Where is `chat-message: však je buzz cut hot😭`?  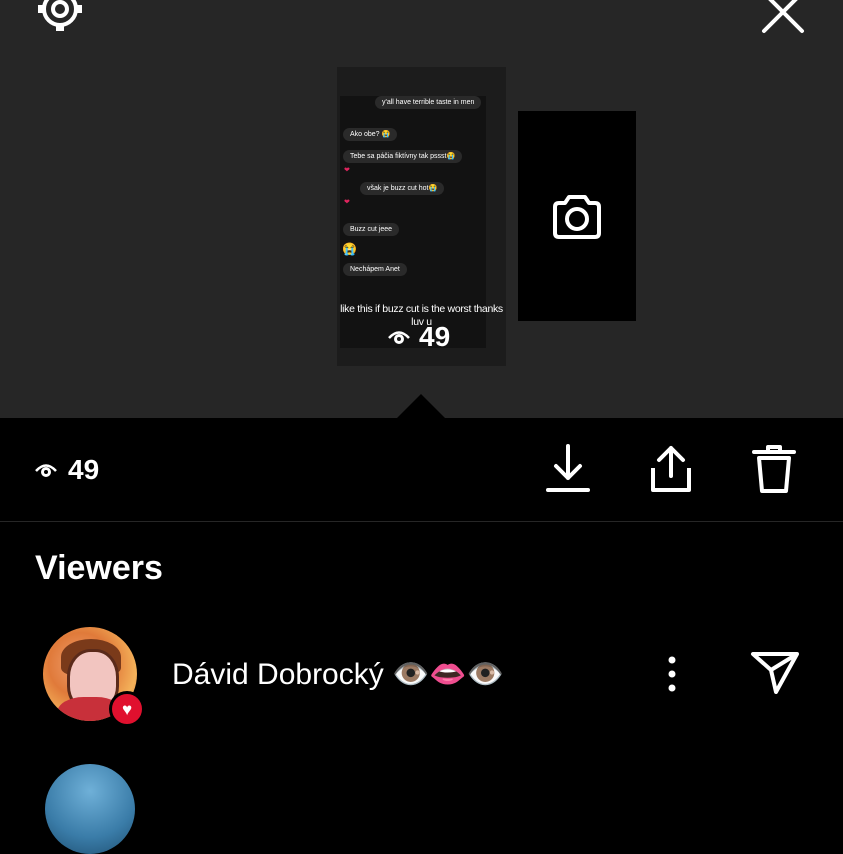 chat-message: však je buzz cut hot😭 is located at coordinates (402, 188).